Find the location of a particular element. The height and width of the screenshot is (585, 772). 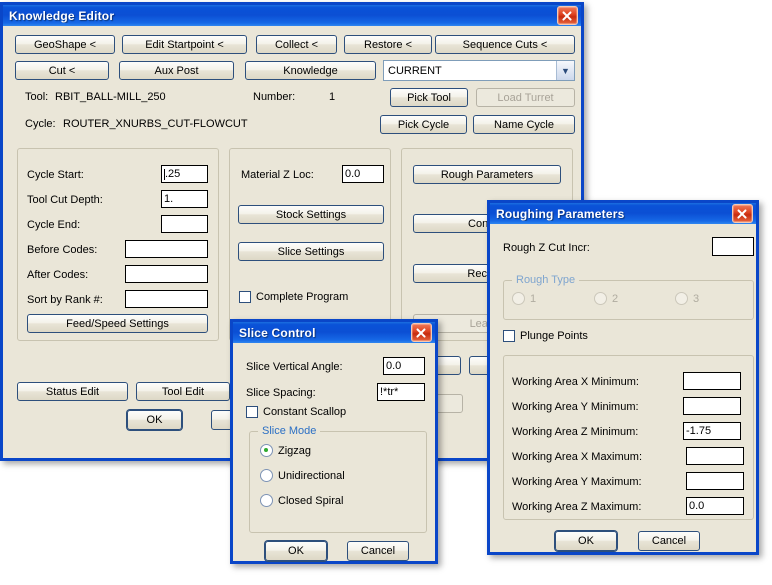

restore-button: Restore < is located at coordinates (388, 44).